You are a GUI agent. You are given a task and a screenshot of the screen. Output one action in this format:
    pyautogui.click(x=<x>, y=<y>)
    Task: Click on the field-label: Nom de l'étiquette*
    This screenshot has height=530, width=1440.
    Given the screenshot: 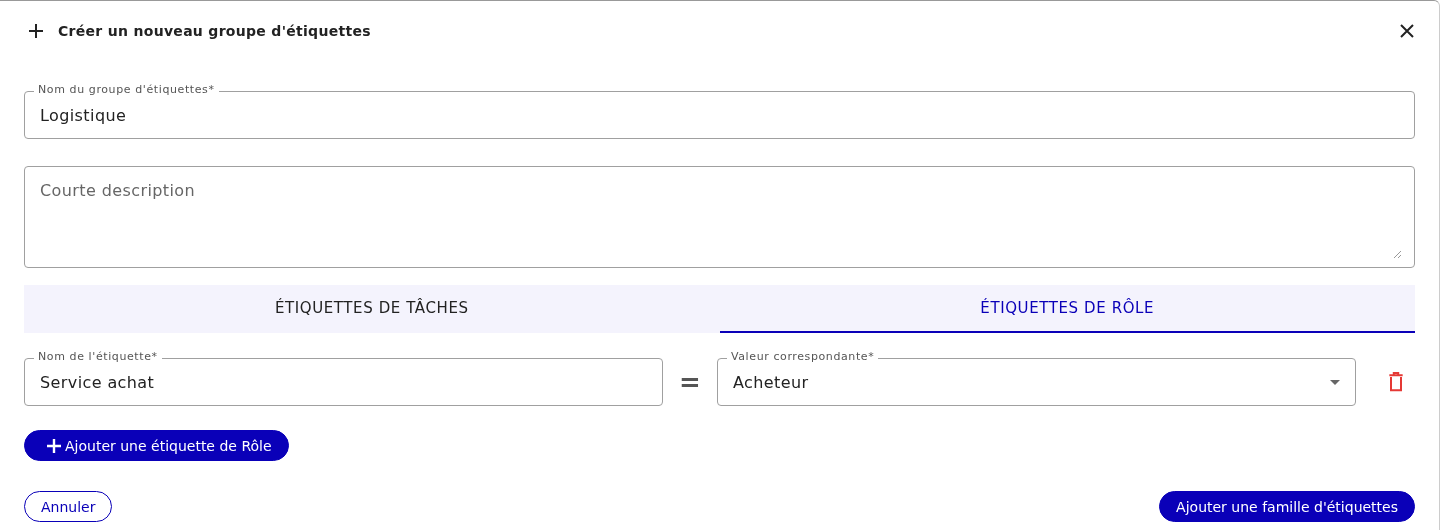 What is the action you would take?
    pyautogui.click(x=98, y=357)
    